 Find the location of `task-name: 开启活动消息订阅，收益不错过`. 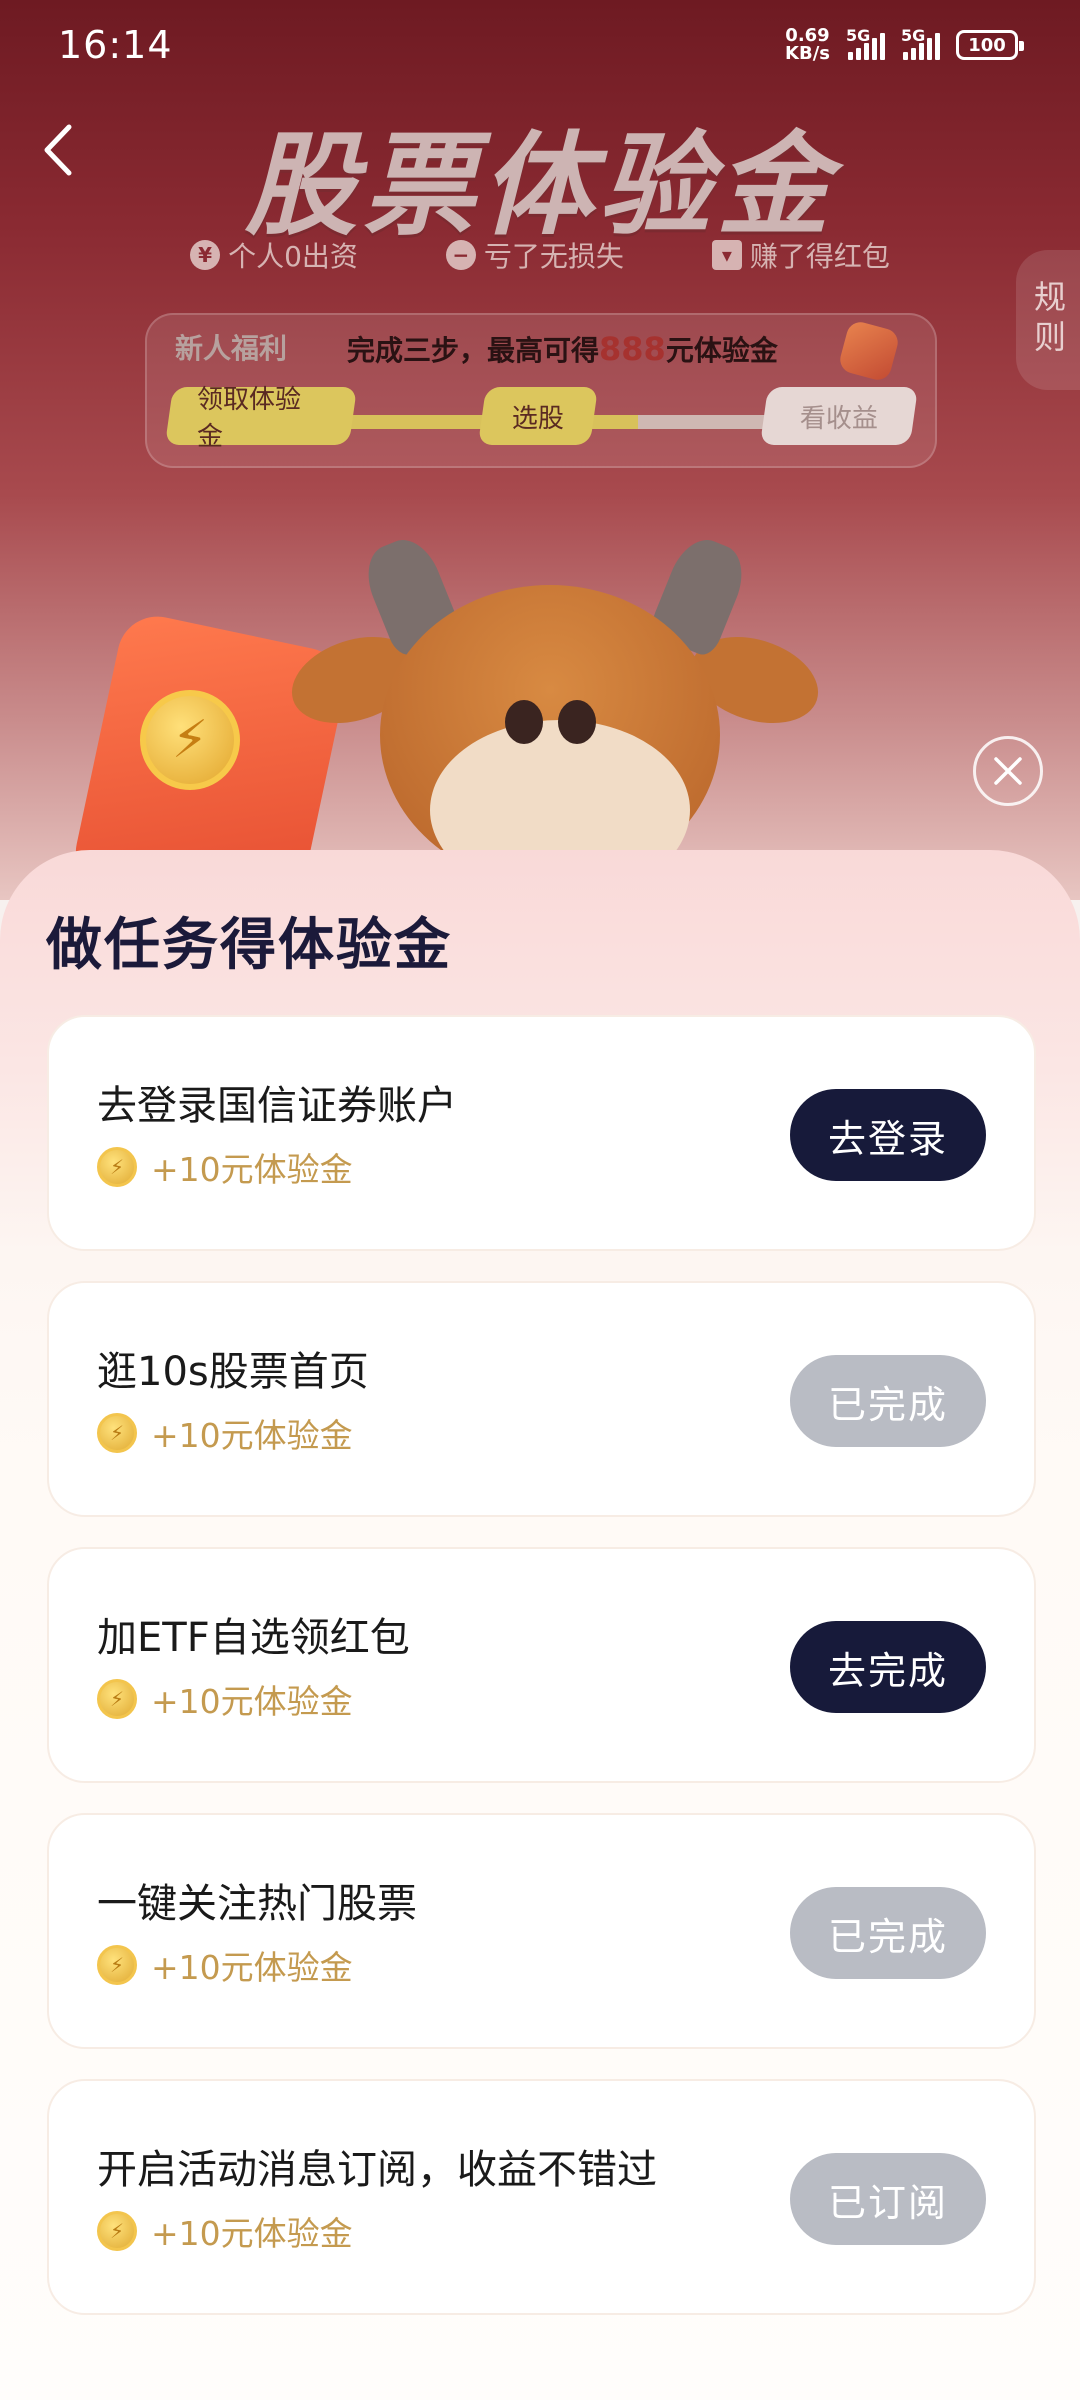

task-name: 开启活动消息订阅，收益不错过 is located at coordinates (377, 2170).